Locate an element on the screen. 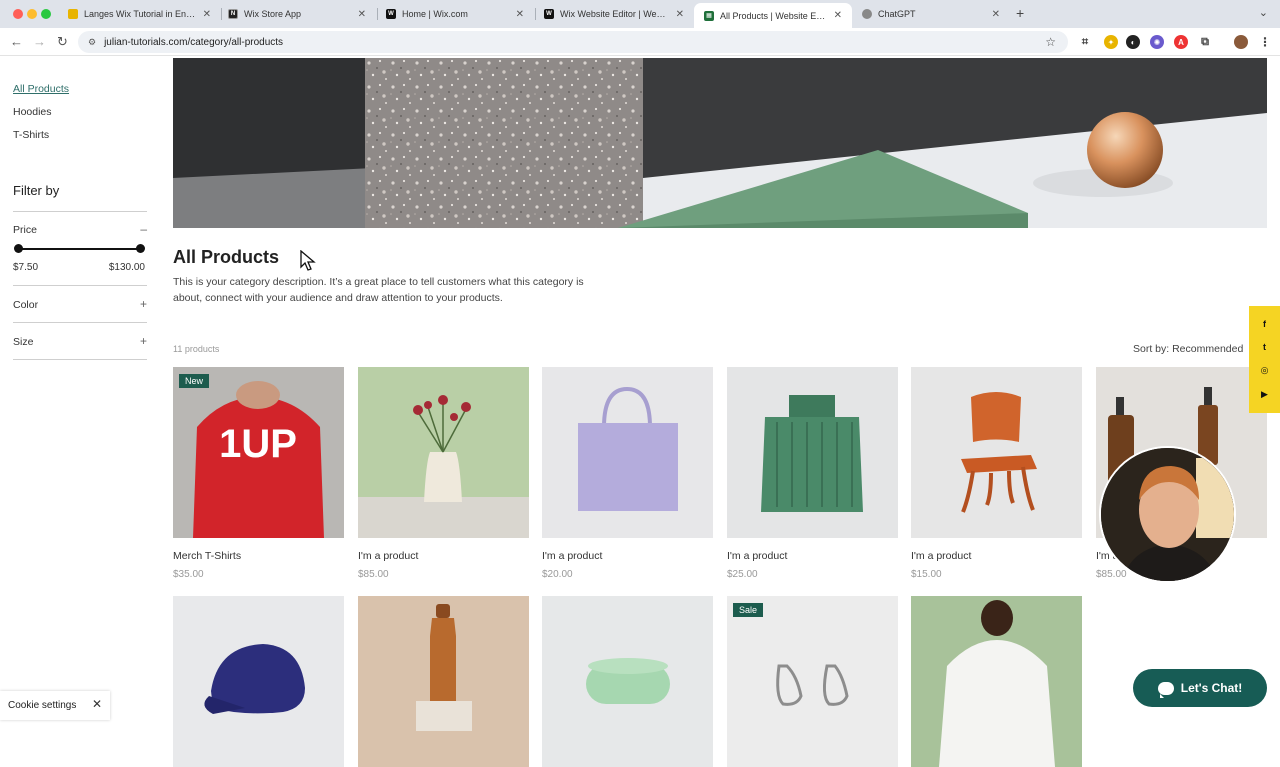 The image size is (1280, 767). browser-tab-active: ▦ All Products | Website English ✕ is located at coordinates (773, 15).